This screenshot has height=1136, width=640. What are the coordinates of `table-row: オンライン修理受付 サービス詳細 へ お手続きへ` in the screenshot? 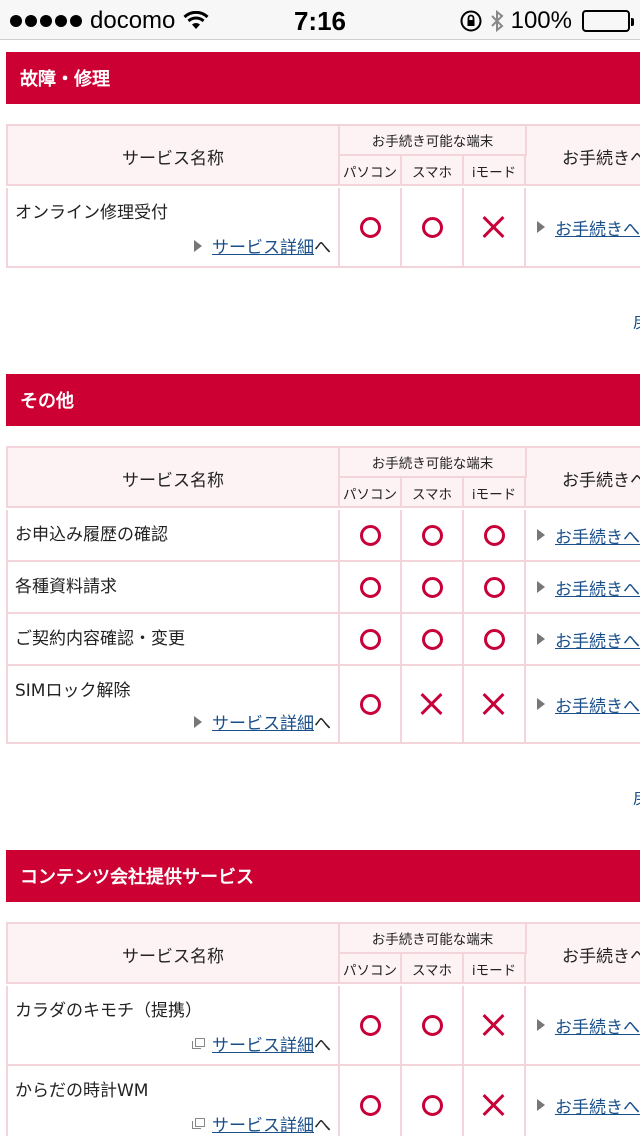 It's located at (323, 228).